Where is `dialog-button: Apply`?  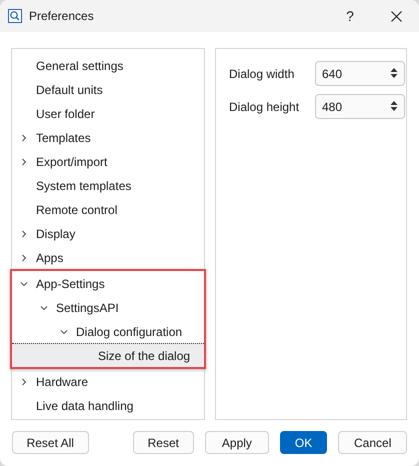
dialog-button: Apply is located at coordinates (237, 442).